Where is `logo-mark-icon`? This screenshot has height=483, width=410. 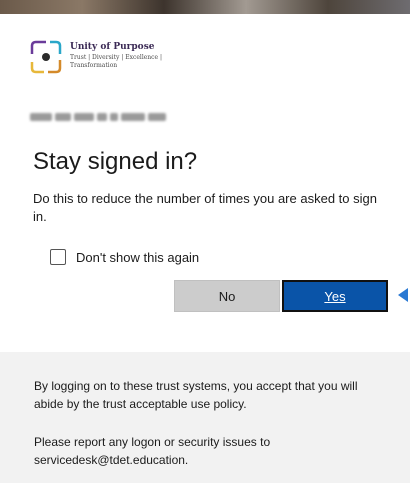 logo-mark-icon is located at coordinates (46, 57).